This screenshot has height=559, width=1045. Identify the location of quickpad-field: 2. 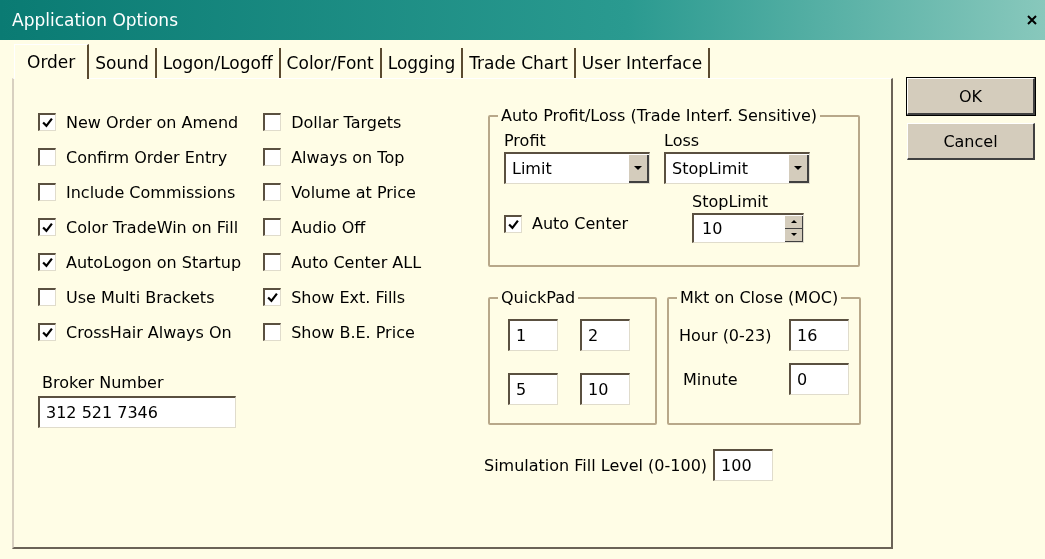
(605, 335).